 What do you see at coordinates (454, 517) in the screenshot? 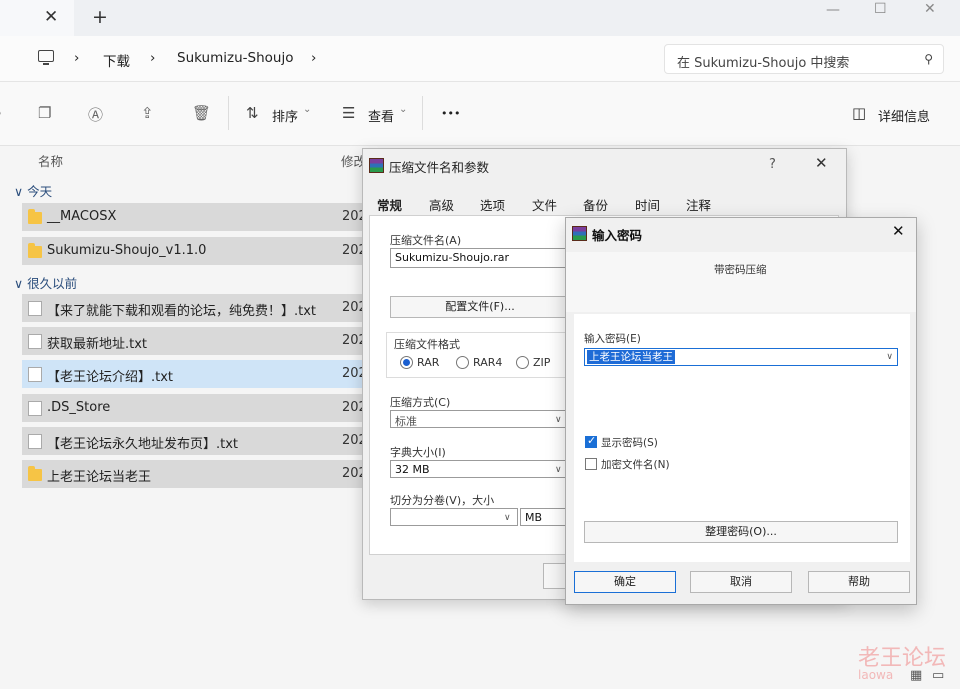
I see `split-size-input` at bounding box center [454, 517].